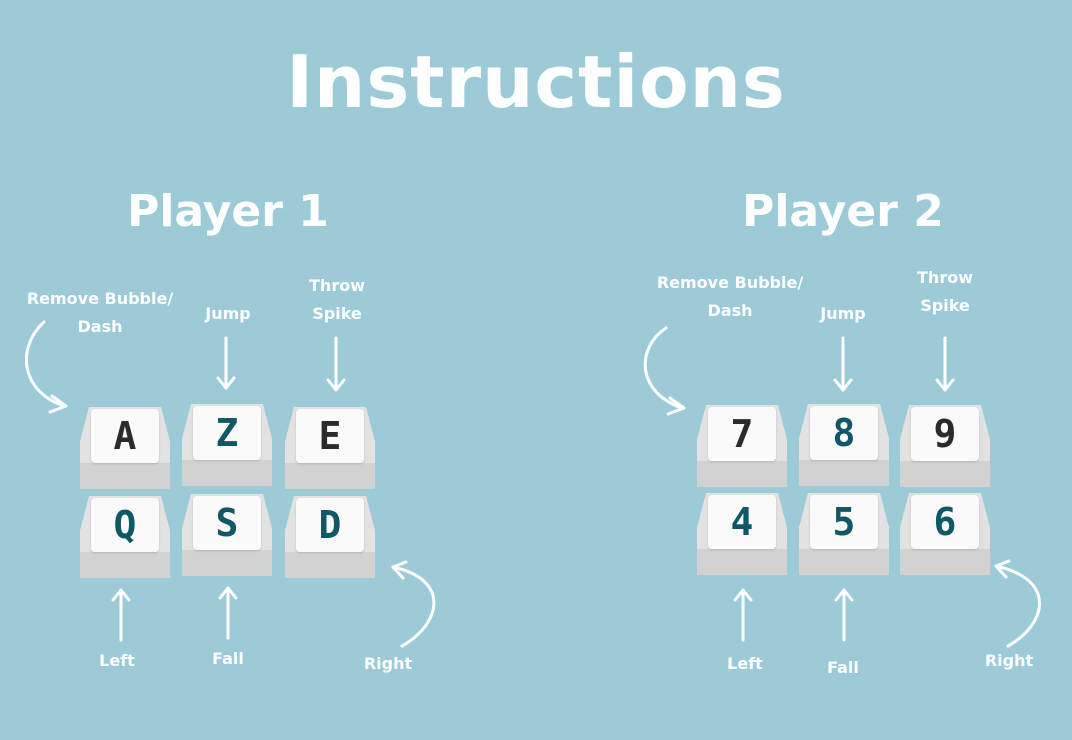  What do you see at coordinates (843, 364) in the screenshot?
I see `p2-jump-arrow-icon` at bounding box center [843, 364].